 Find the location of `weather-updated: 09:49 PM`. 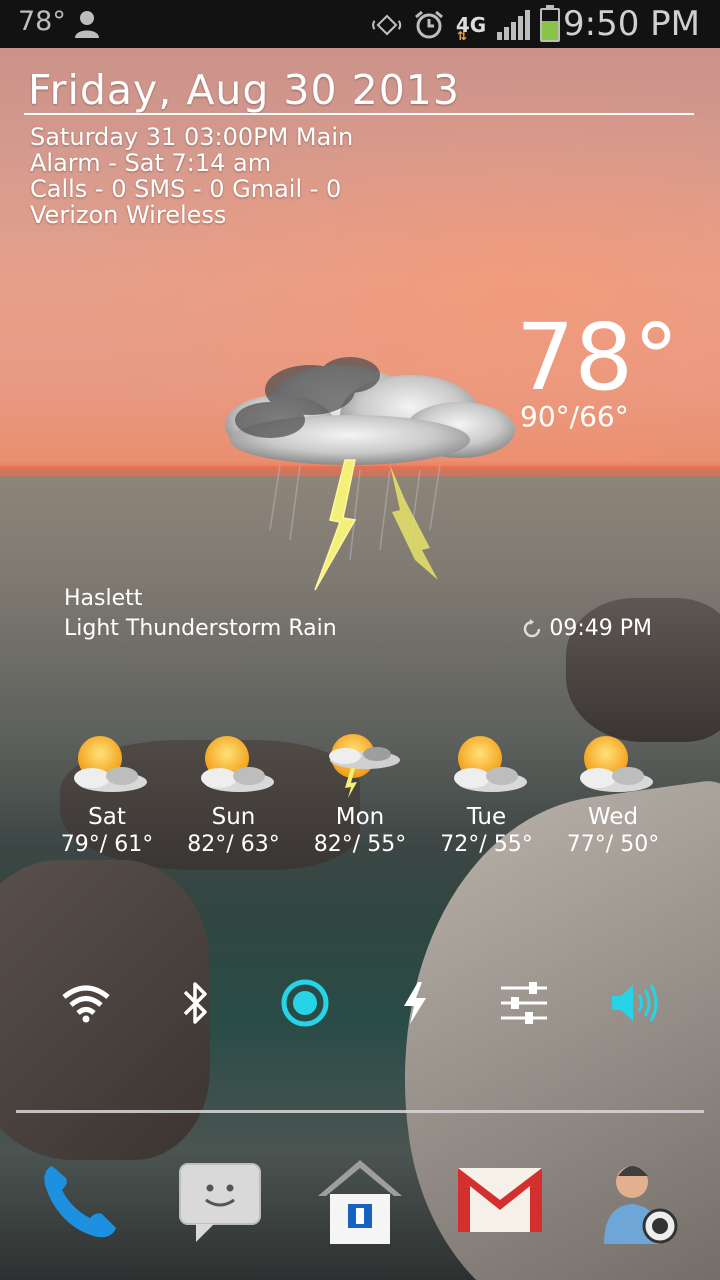

weather-updated: 09:49 PM is located at coordinates (586, 628).